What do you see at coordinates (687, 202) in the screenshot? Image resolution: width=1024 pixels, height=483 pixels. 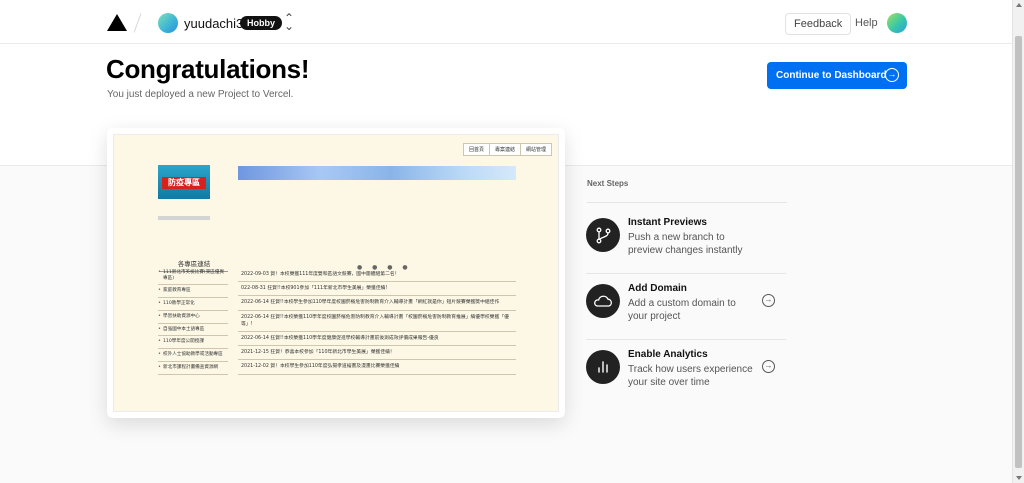 I see `next-steps-divider` at bounding box center [687, 202].